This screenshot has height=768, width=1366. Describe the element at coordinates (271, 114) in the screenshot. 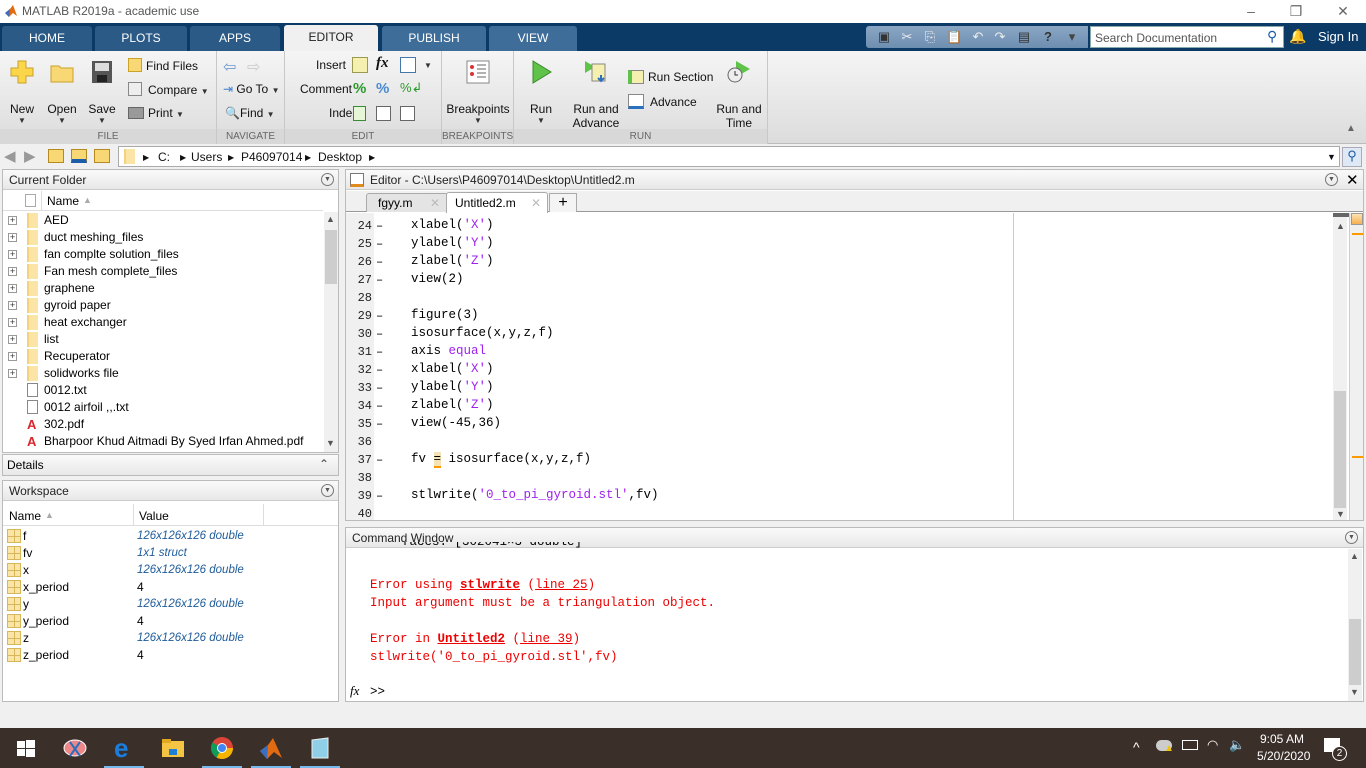

I see `find-dropdown-arrow: ▼` at that location.